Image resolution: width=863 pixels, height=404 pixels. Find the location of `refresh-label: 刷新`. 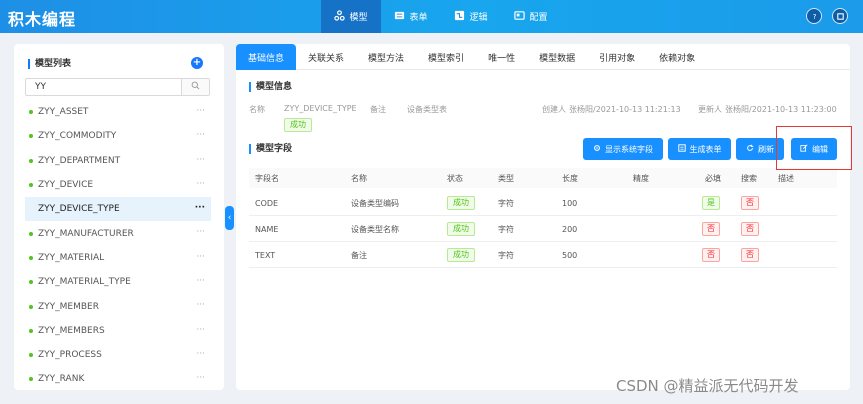

refresh-label: 刷新 is located at coordinates (766, 149).